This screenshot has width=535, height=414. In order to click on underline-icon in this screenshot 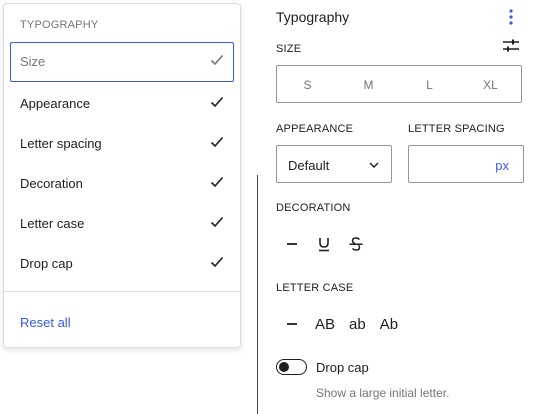, I will do `click(324, 245)`.